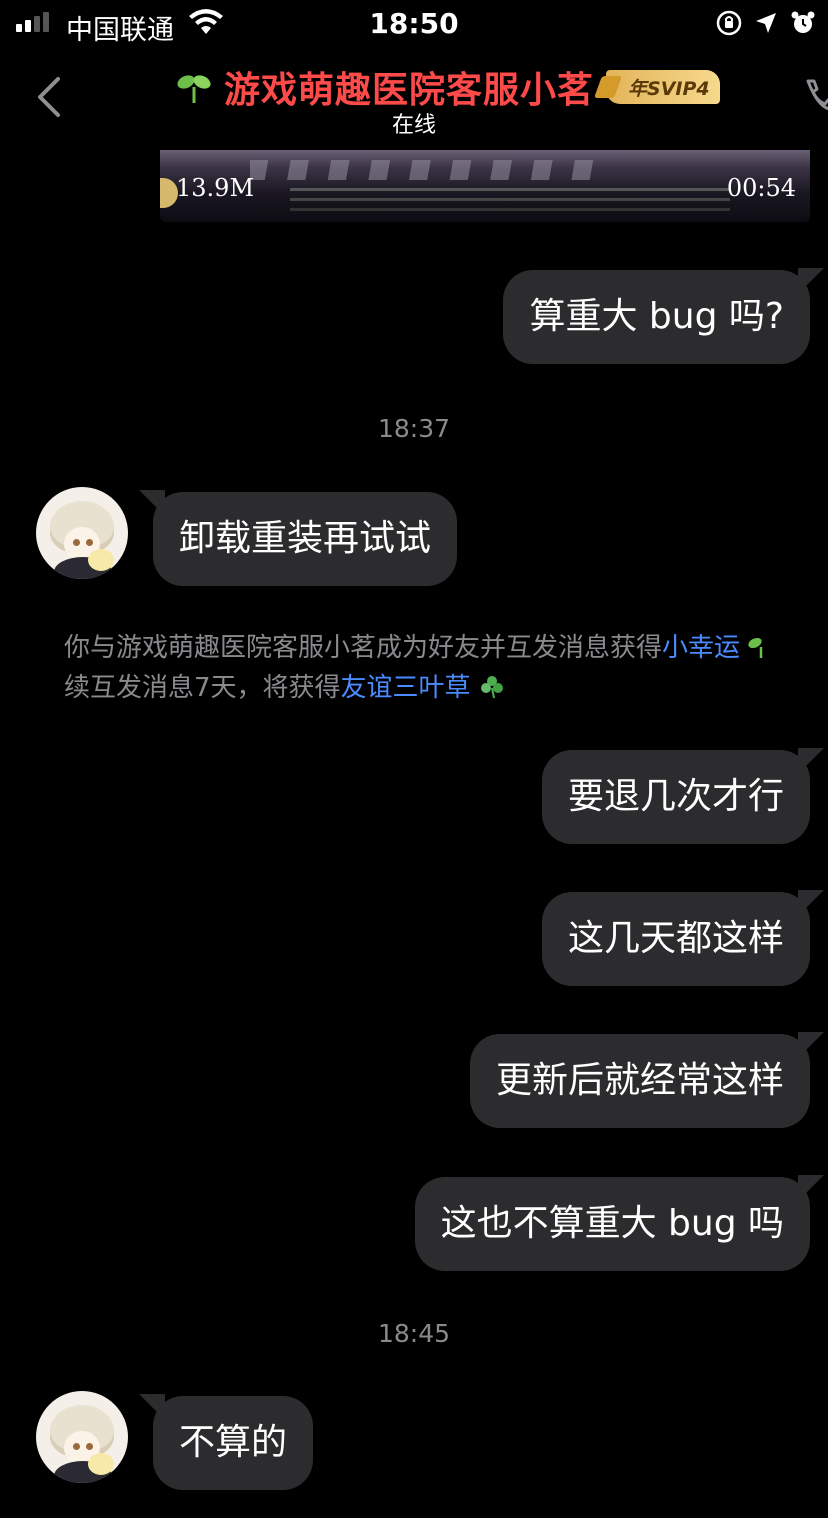  Describe the element at coordinates (761, 188) in the screenshot. I see `video-duration: 00:54` at that location.